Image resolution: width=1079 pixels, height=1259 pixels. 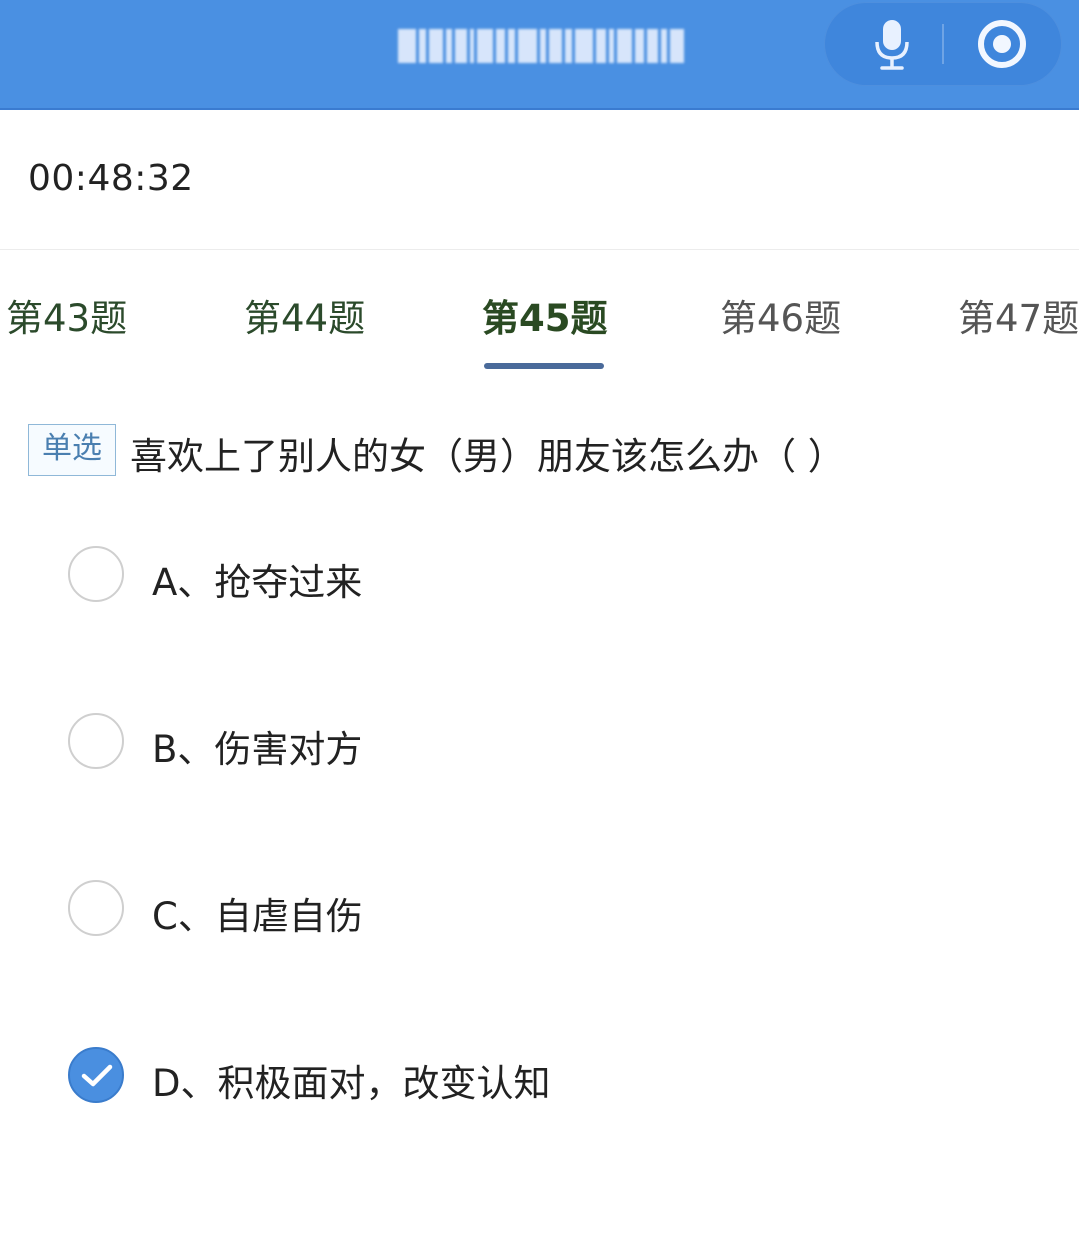 I want to click on question-tabs: 第43题 第44题 第45题 第46题 第47题, so click(x=539, y=311).